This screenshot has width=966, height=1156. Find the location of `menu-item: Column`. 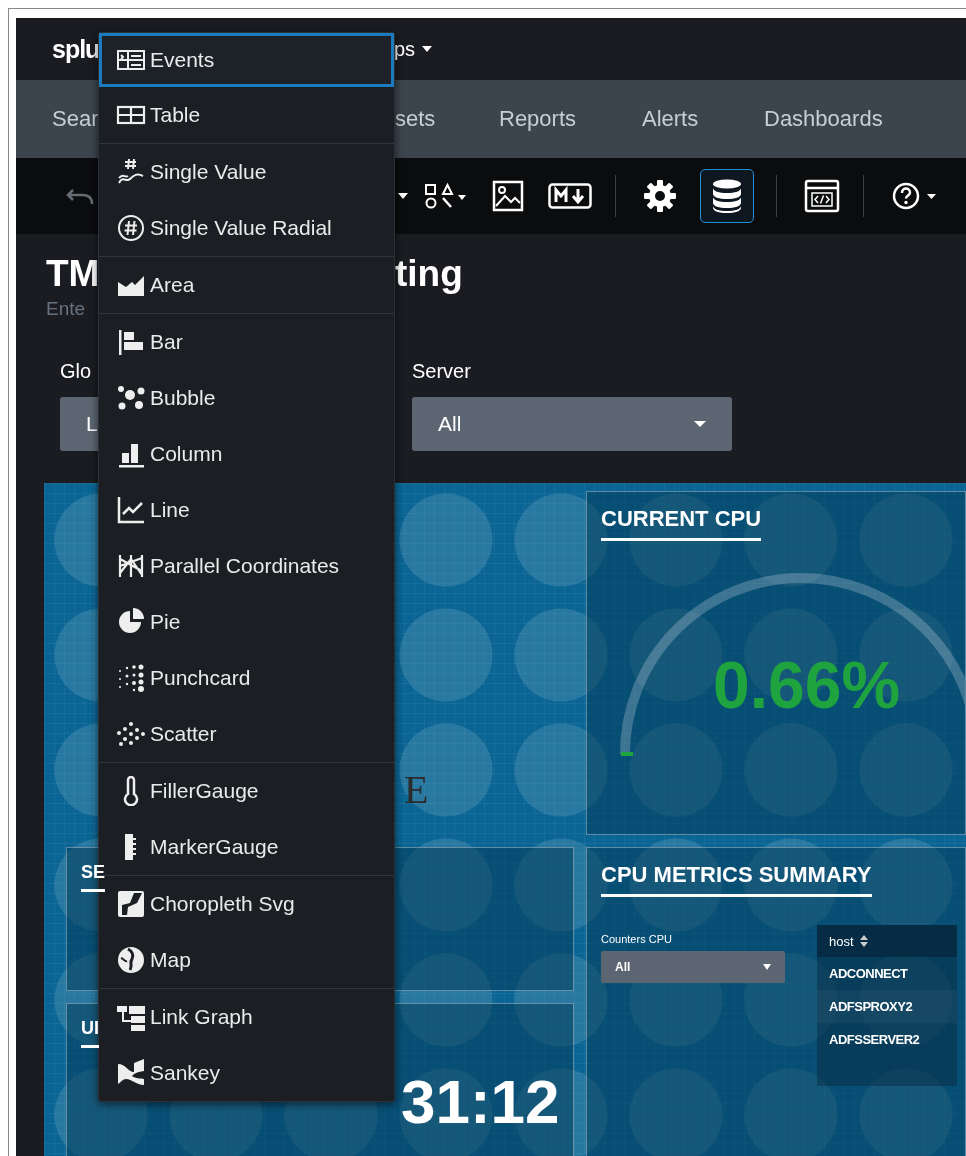

menu-item: Column is located at coordinates (246, 454).